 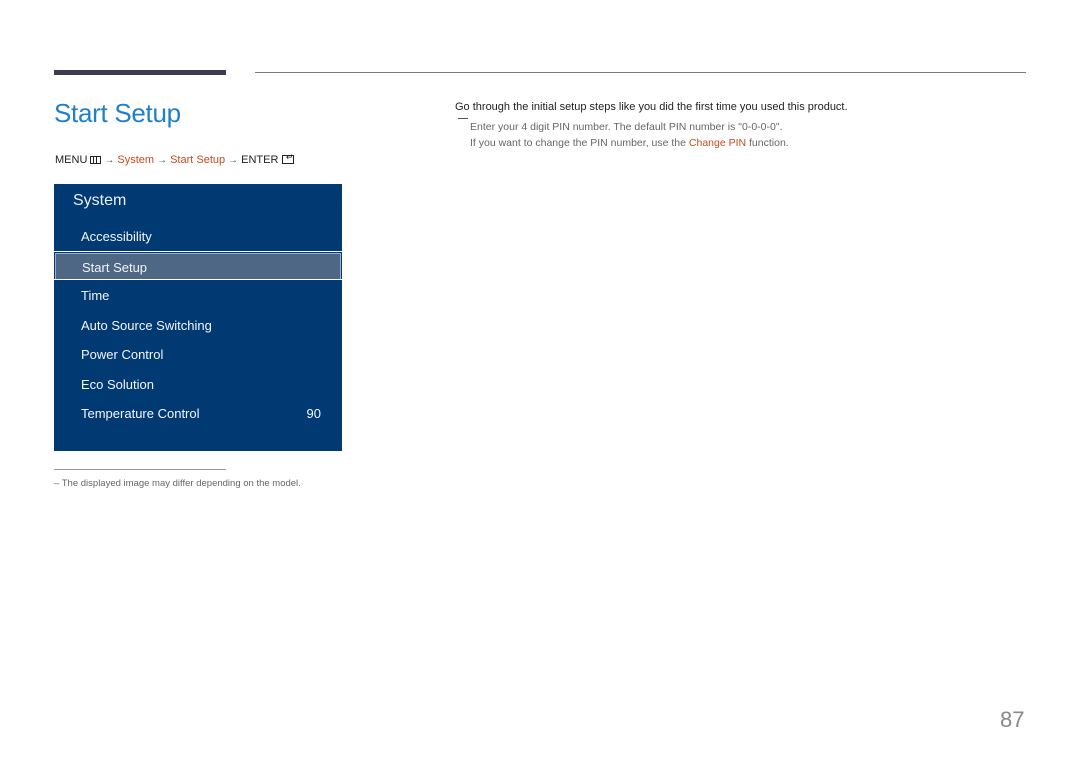 What do you see at coordinates (717, 143) in the screenshot?
I see `change-pin-link: Change PIN` at bounding box center [717, 143].